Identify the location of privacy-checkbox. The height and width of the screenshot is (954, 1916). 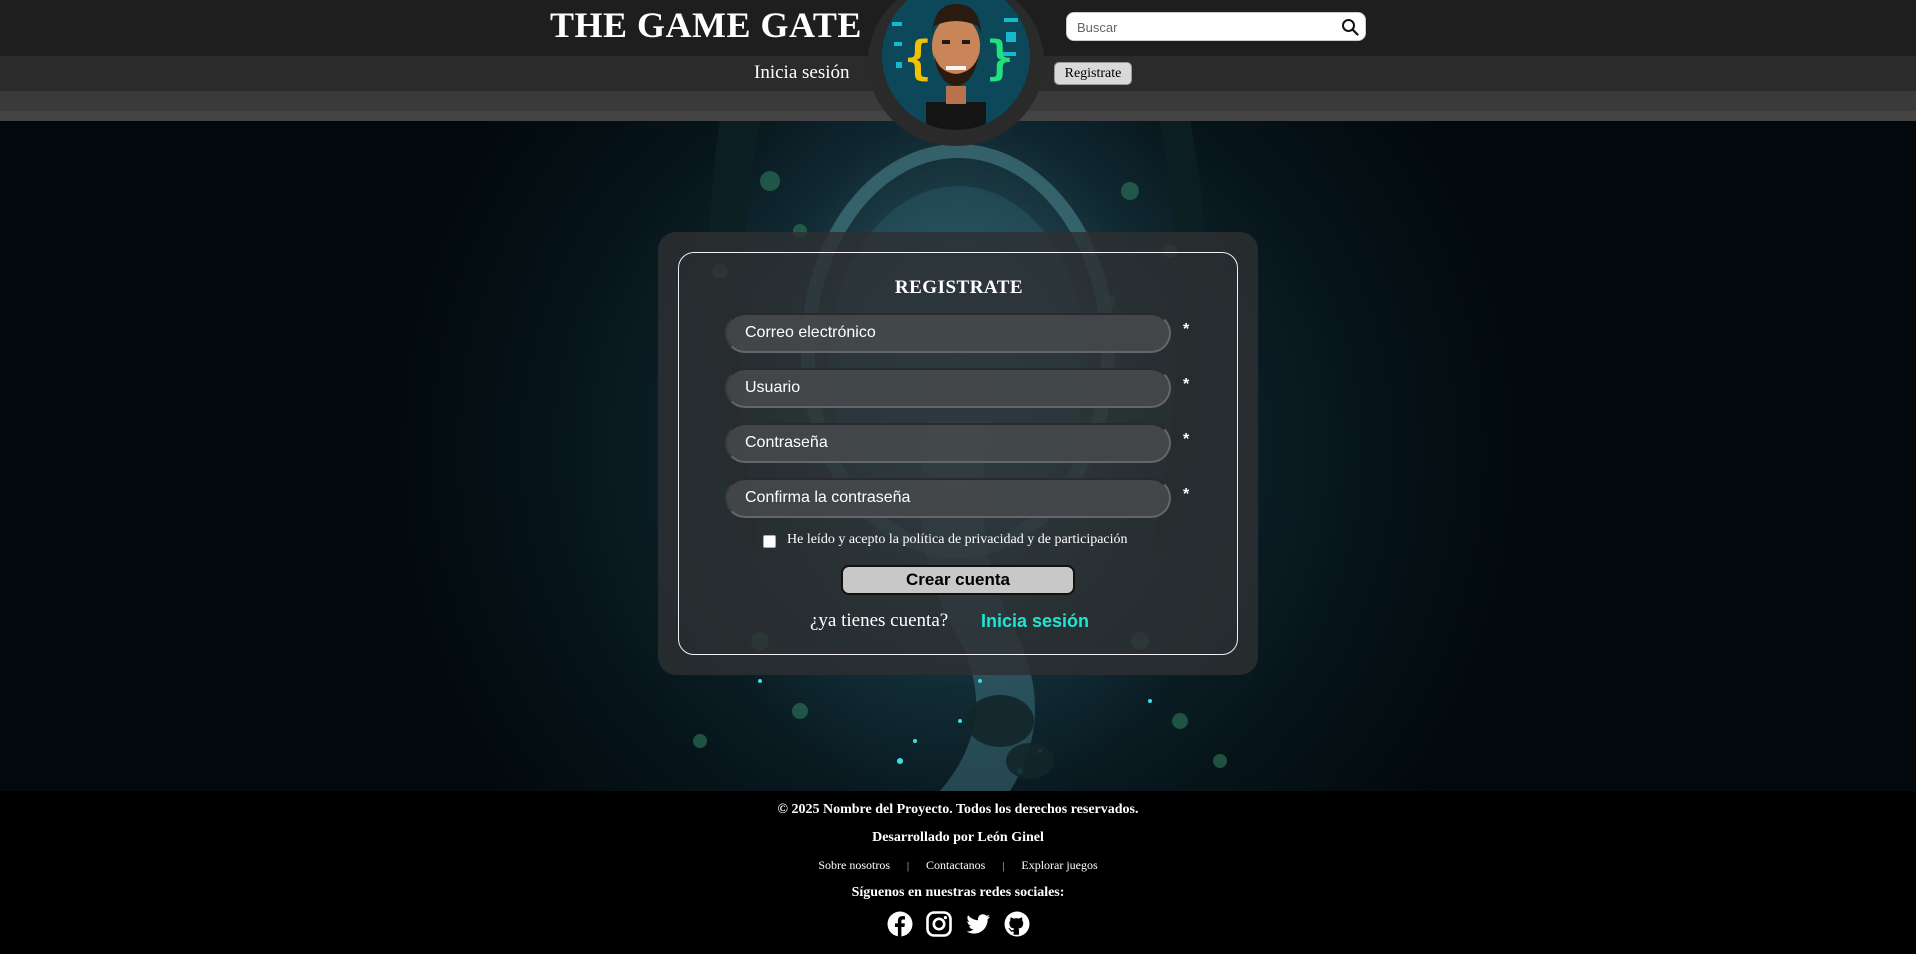
(769, 541).